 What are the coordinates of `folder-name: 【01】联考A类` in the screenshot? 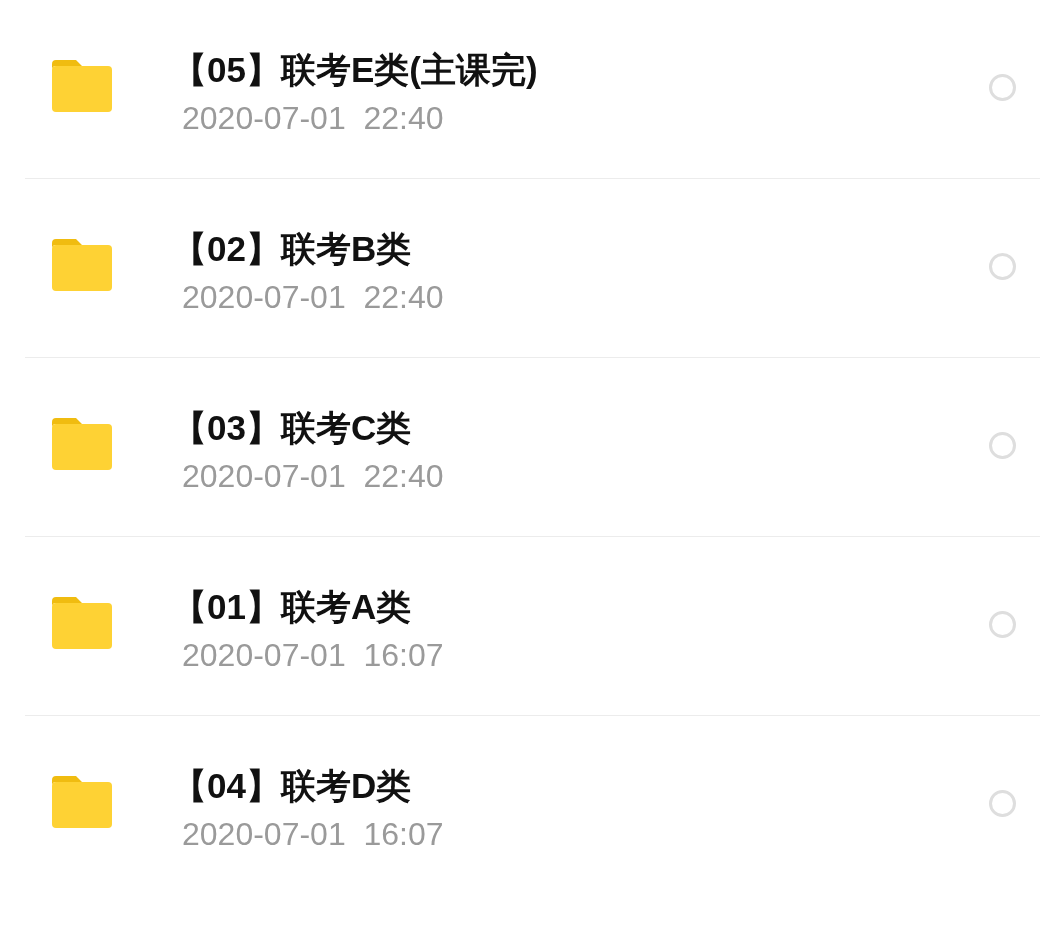 It's located at (292, 607).